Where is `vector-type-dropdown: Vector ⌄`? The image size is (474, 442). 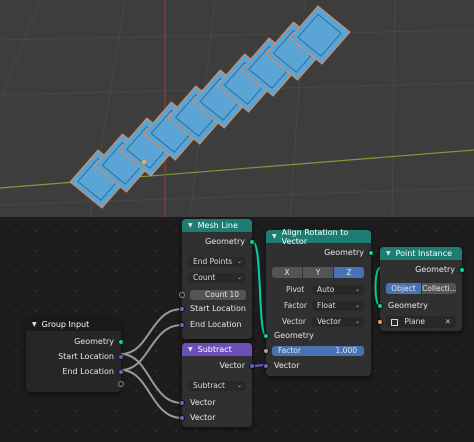
vector-type-dropdown: Vector ⌄ is located at coordinates (338, 322).